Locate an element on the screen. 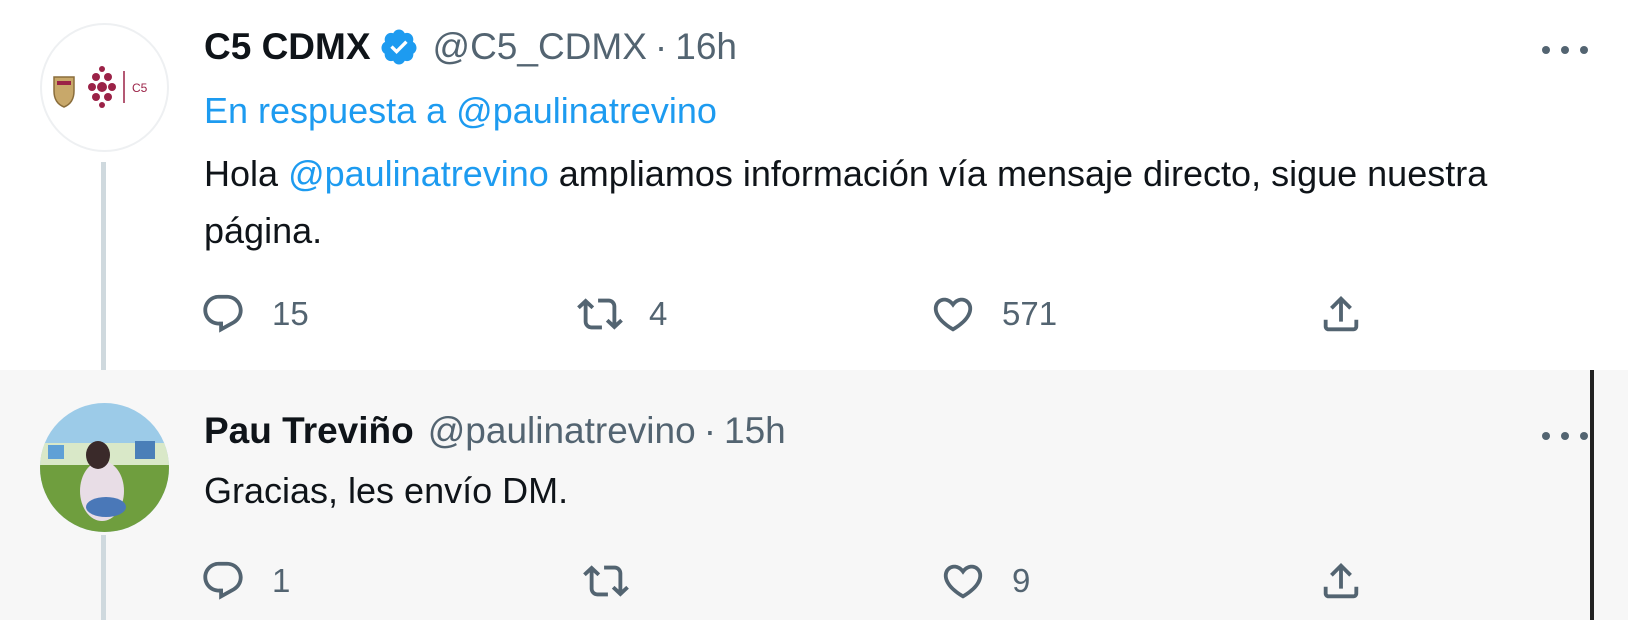 This screenshot has height=620, width=1628. retweet-button: 4 is located at coordinates (622, 314).